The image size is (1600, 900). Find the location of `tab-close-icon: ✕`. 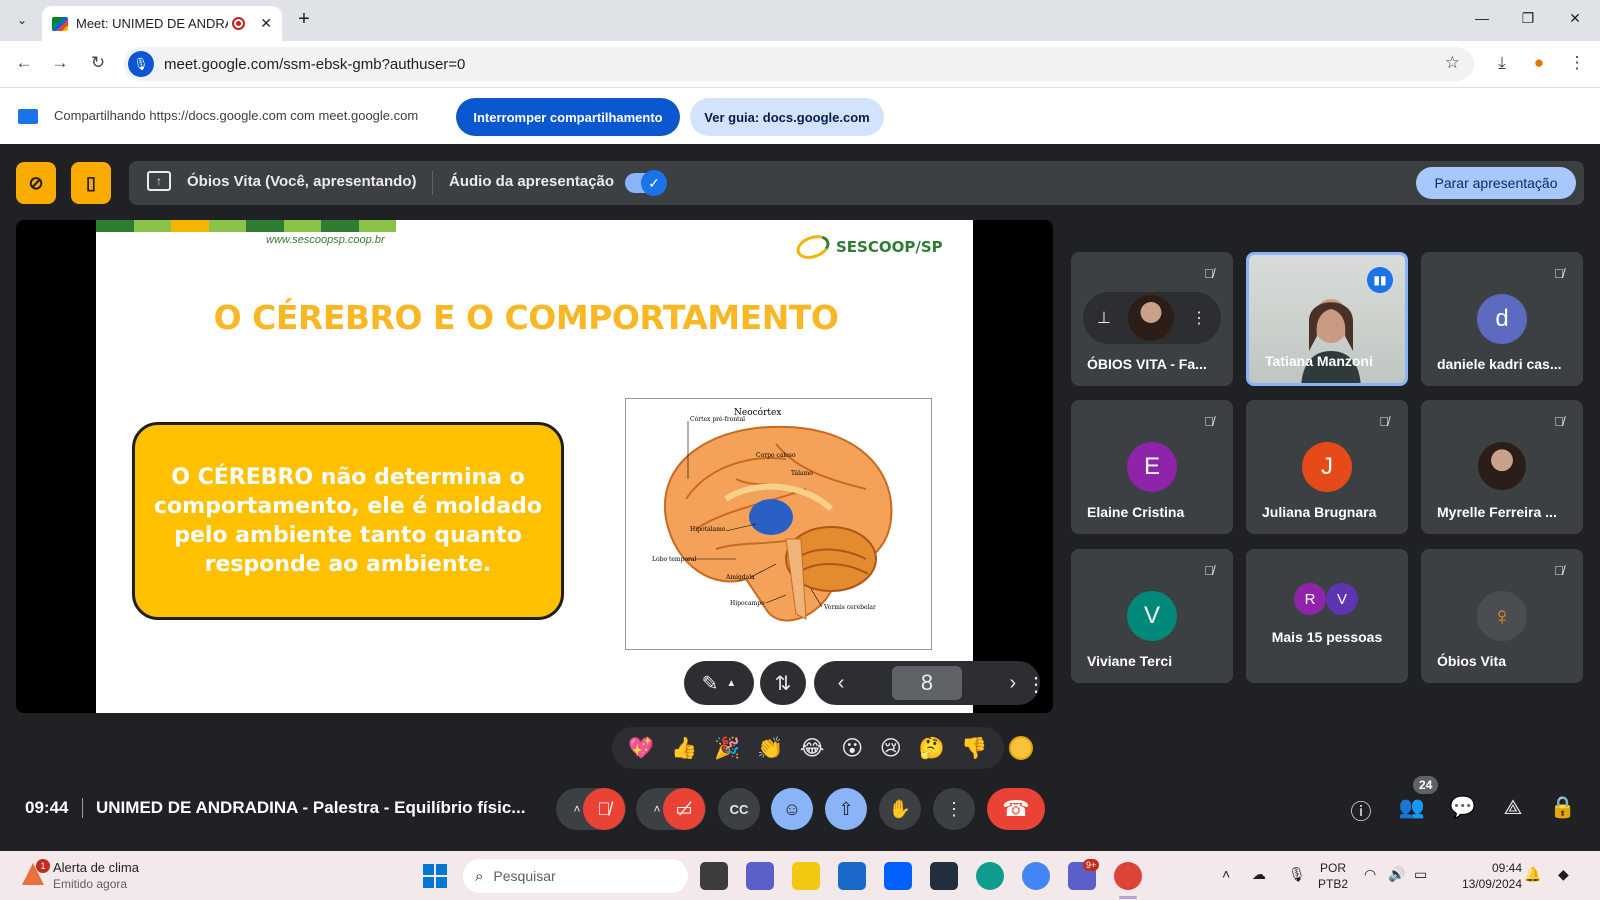

tab-close-icon: ✕ is located at coordinates (266, 23).